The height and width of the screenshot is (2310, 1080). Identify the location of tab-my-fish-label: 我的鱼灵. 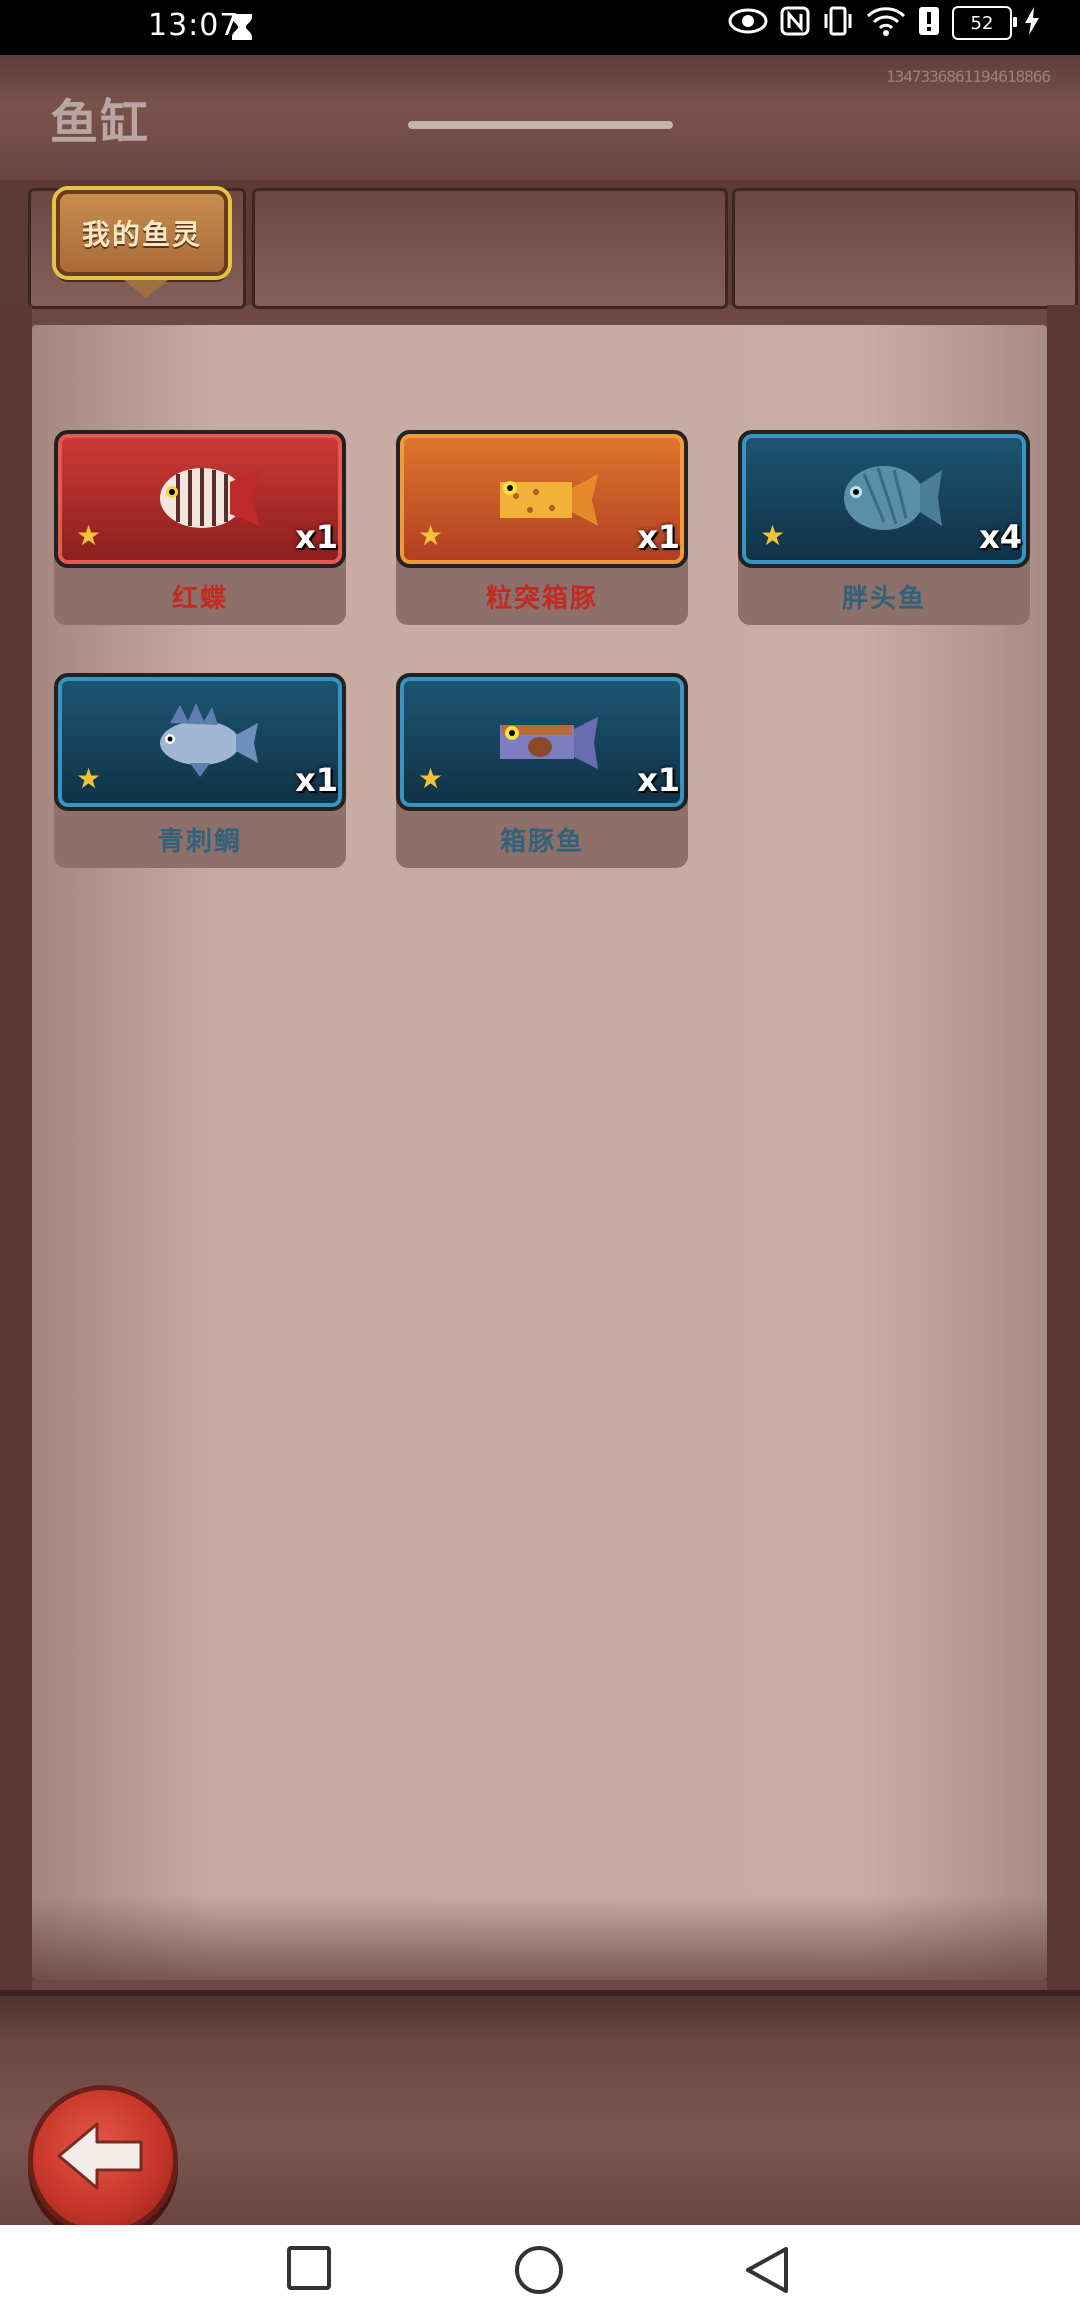
(141, 234).